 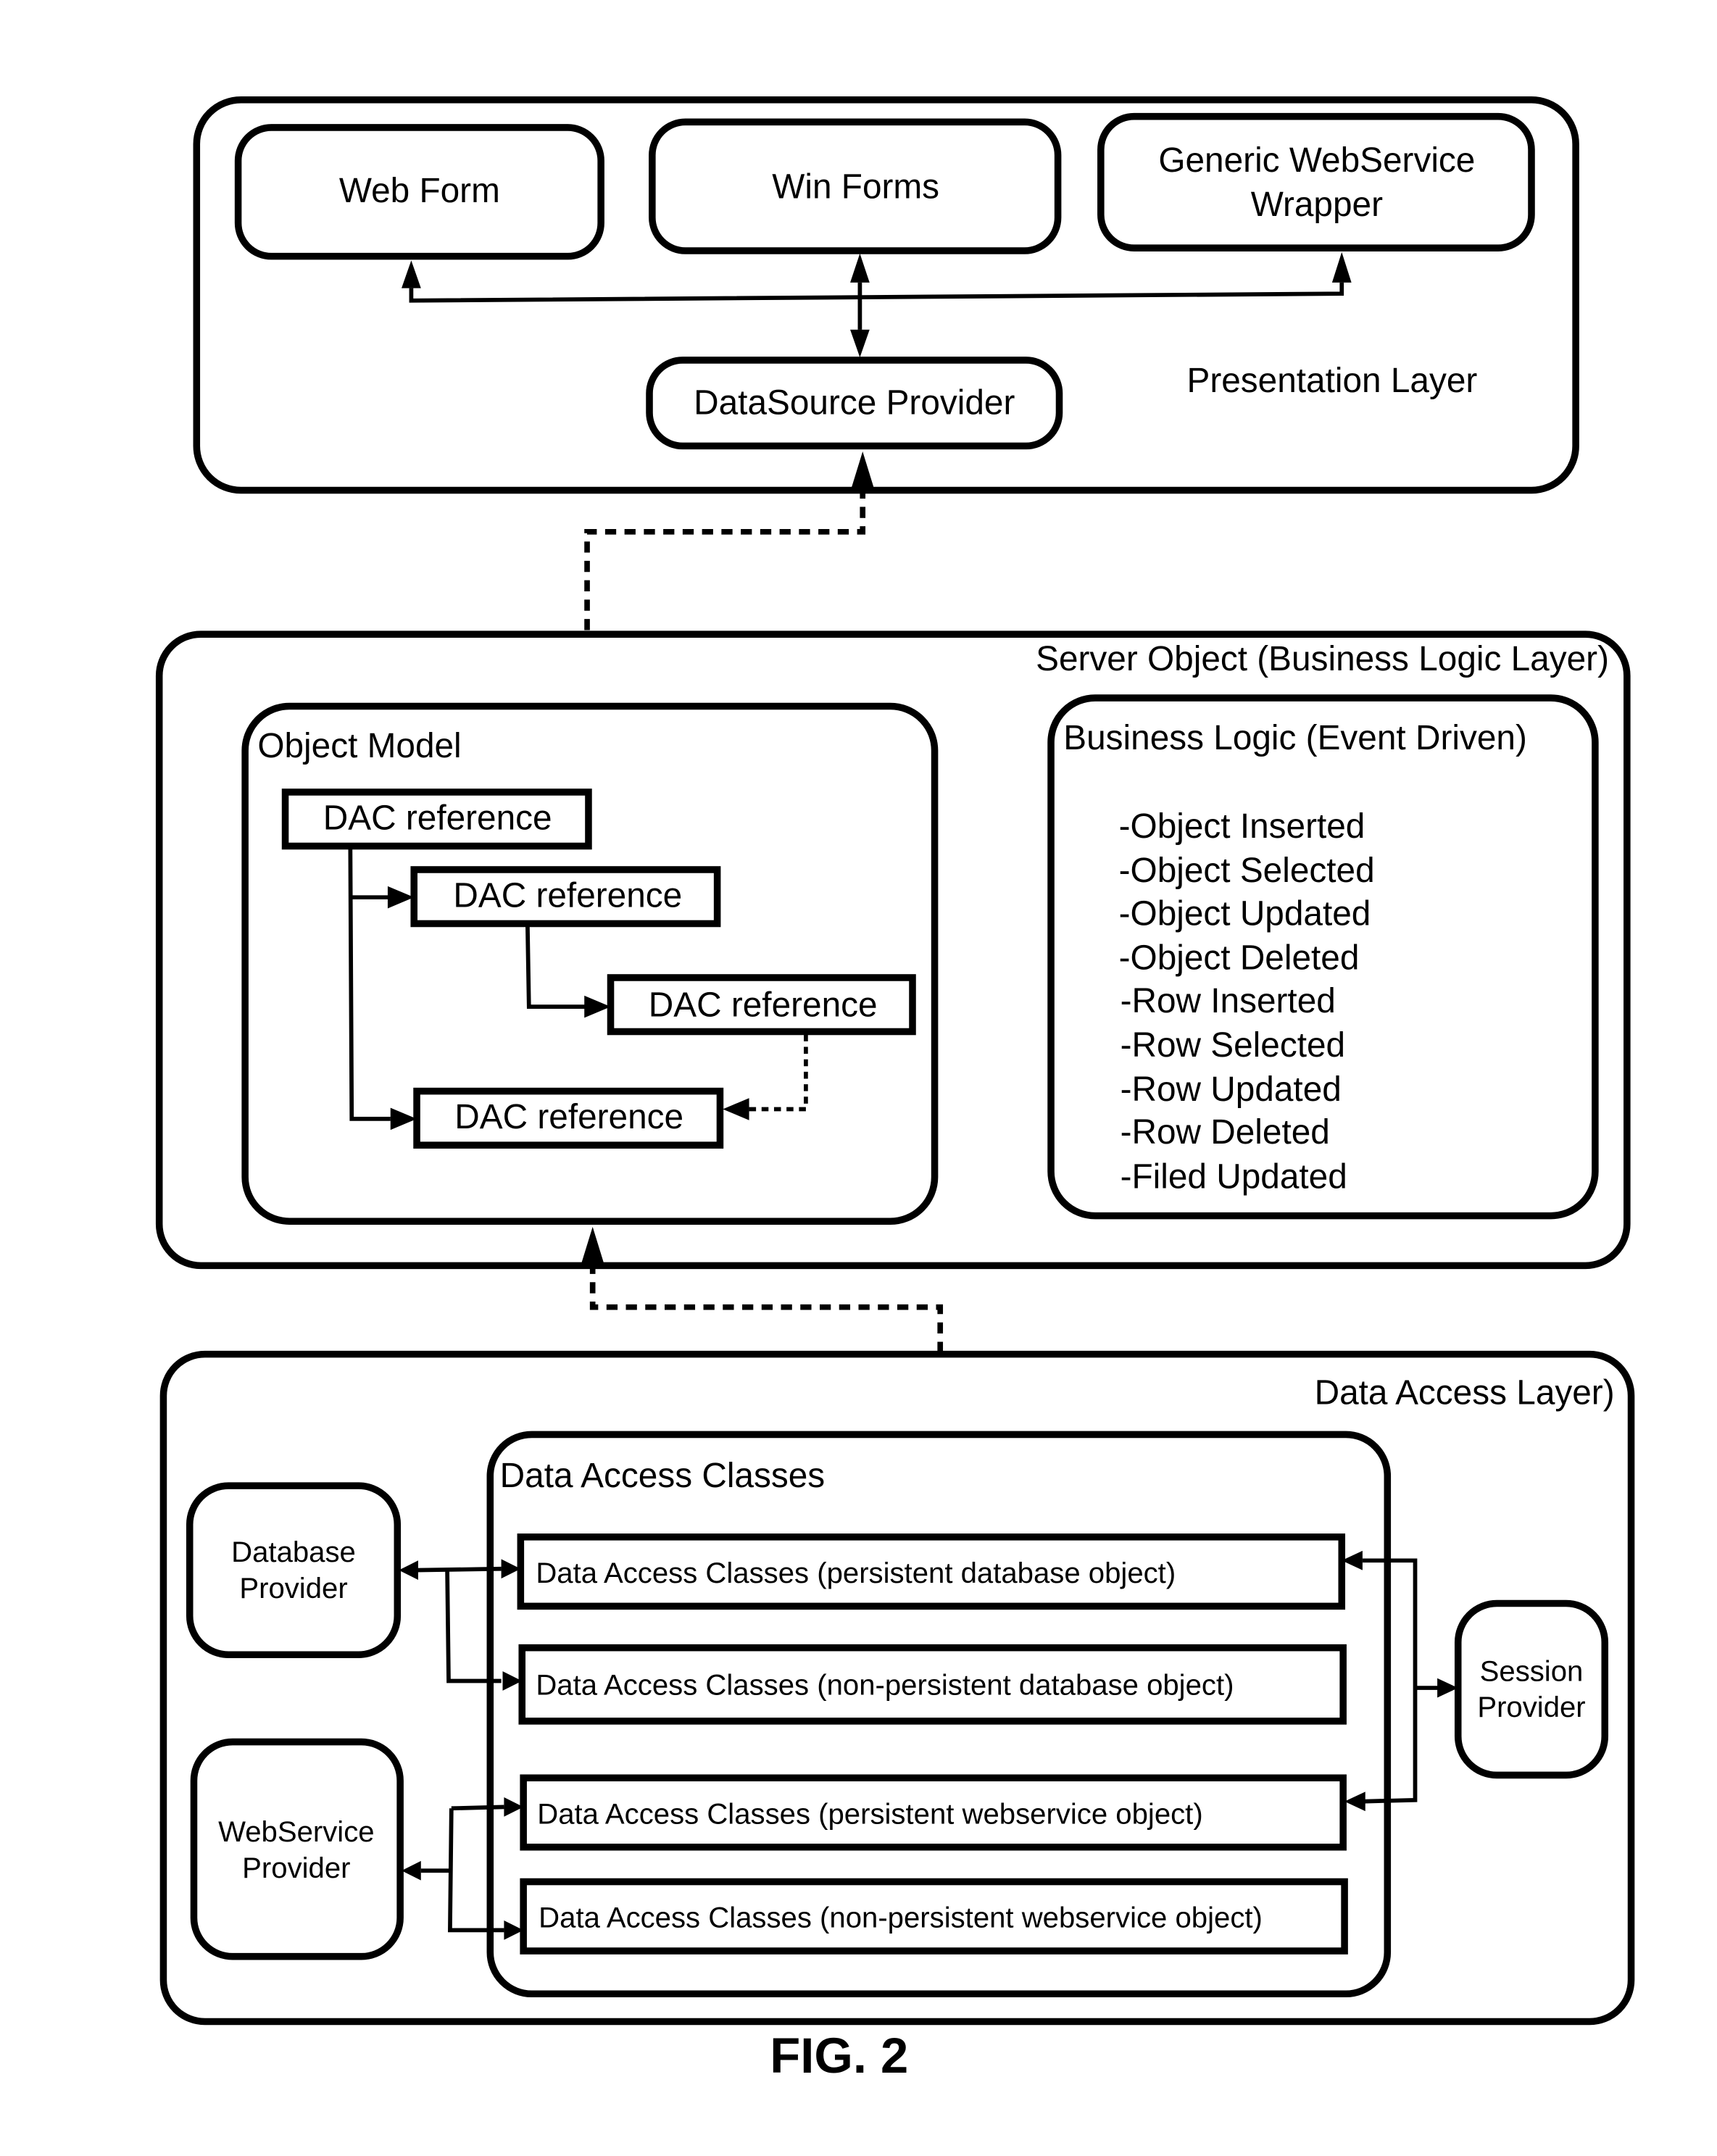 What do you see at coordinates (855, 186) in the screenshot?
I see `win-forms-label: Win Forms` at bounding box center [855, 186].